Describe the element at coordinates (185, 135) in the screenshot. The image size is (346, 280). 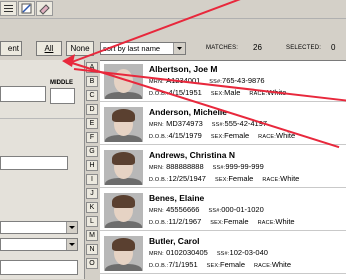
I see `dob-value: 4/15/1979` at that location.